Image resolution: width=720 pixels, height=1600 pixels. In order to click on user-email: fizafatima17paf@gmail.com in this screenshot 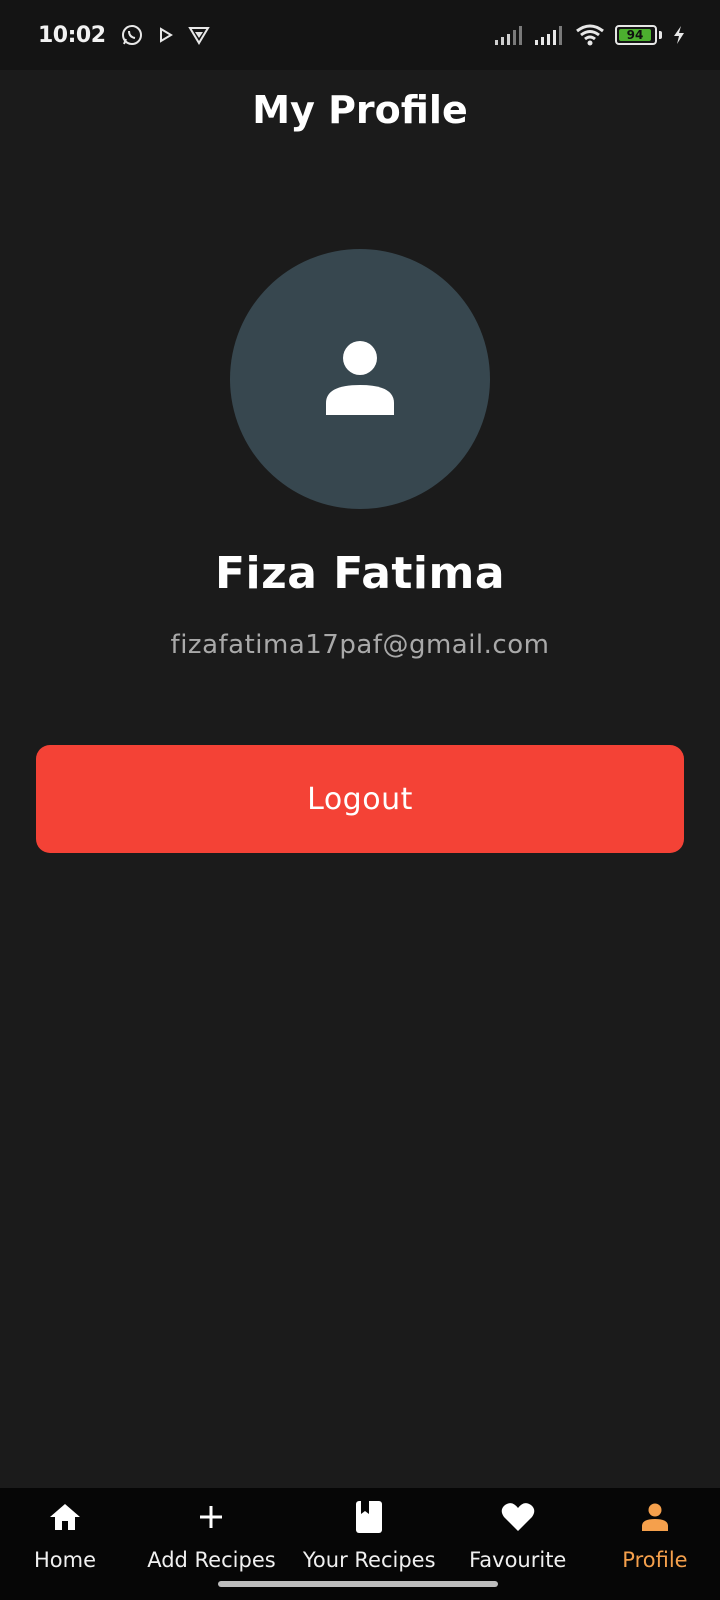, I will do `click(360, 645)`.